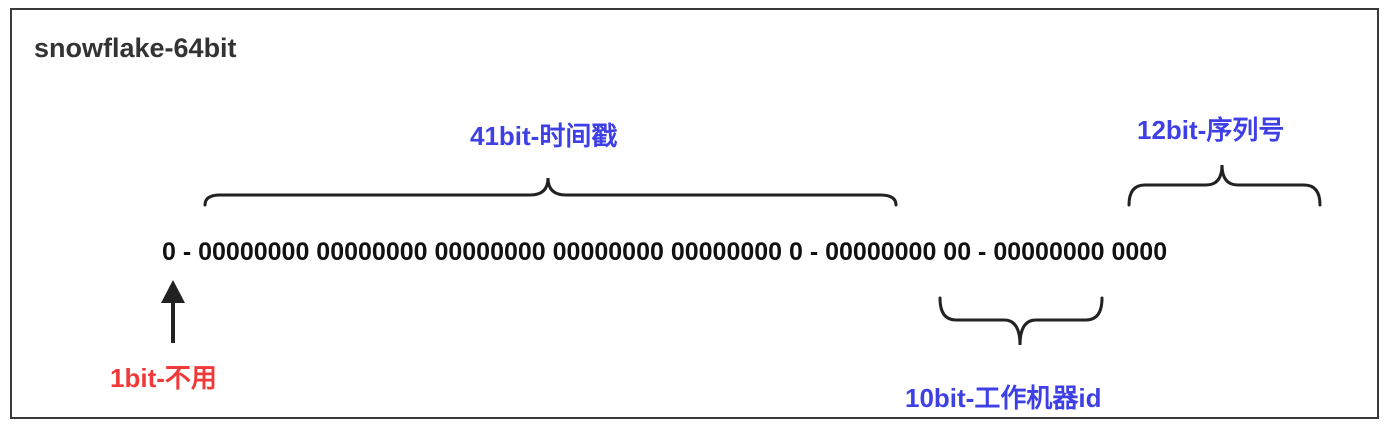  What do you see at coordinates (1224, 185) in the screenshot?
I see `sequence-brace` at bounding box center [1224, 185].